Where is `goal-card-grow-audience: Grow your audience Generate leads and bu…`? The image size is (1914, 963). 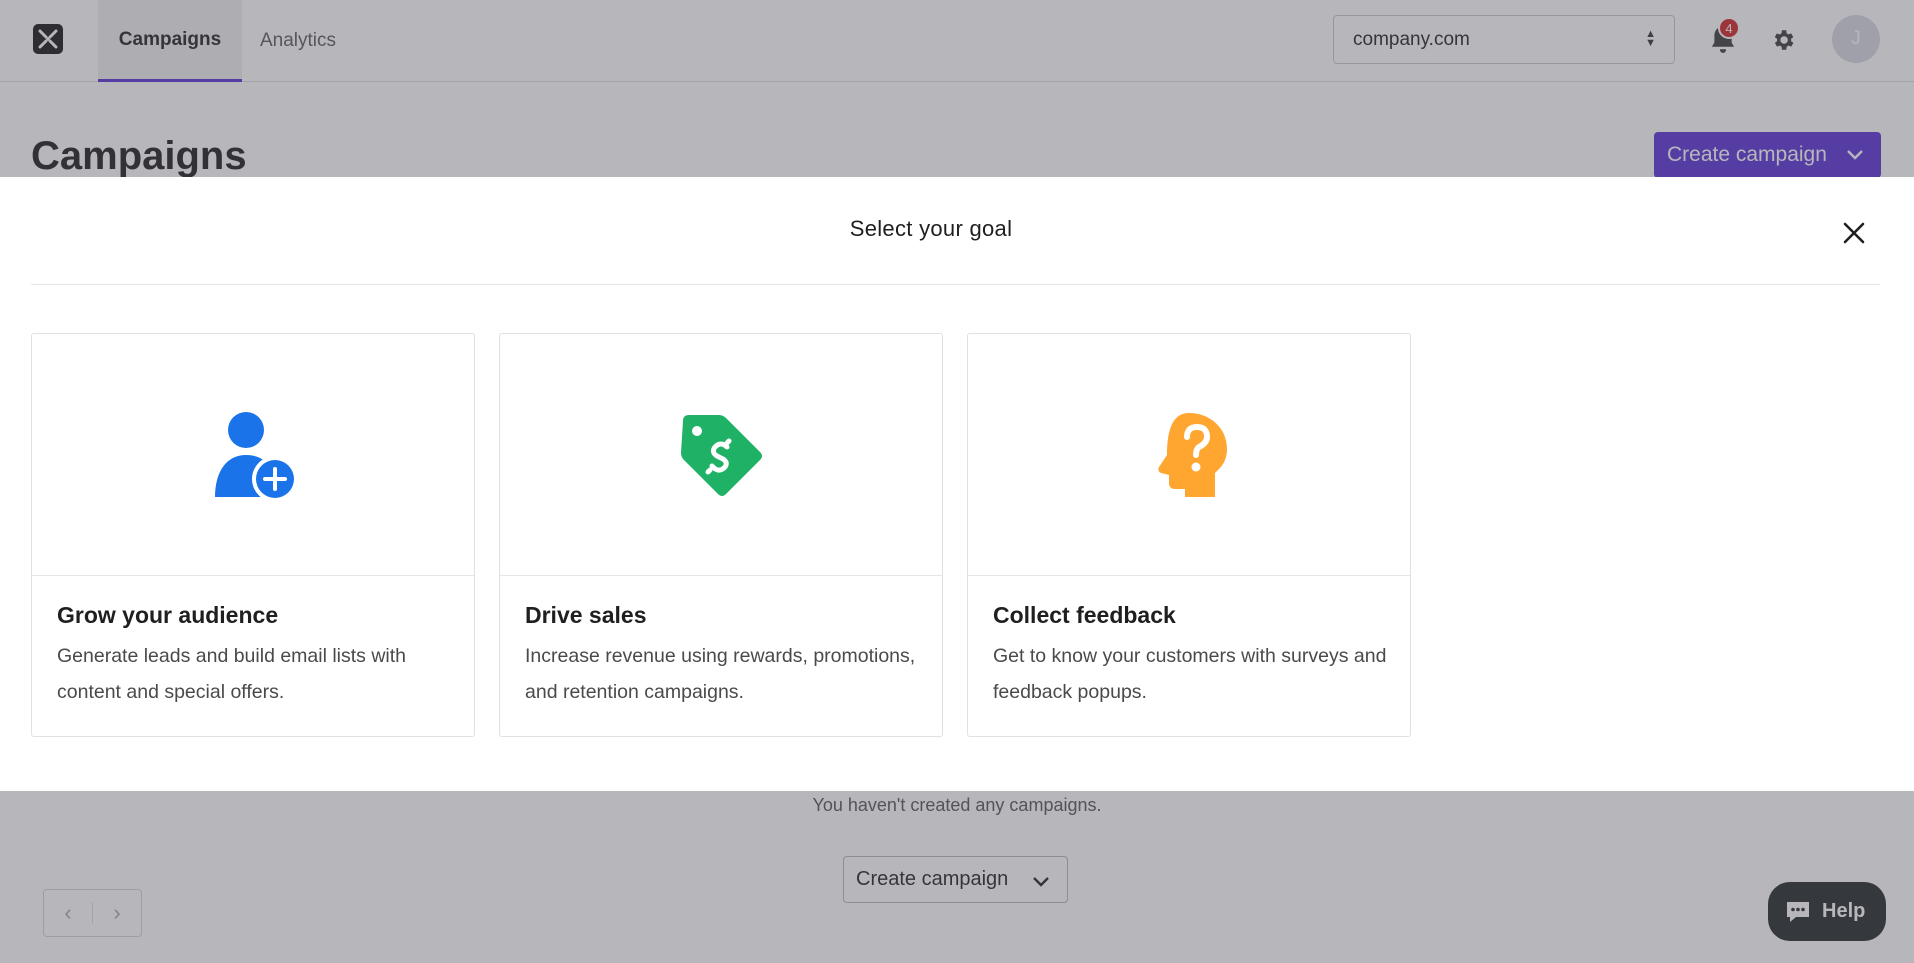 goal-card-grow-audience: Grow your audience Generate leads and bu… is located at coordinates (253, 535).